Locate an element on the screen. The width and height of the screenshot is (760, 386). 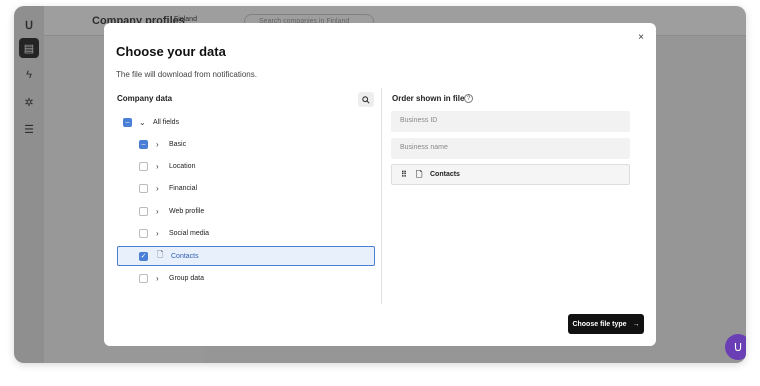
tree-row-contacts: ✓ 🗋 Contacts is located at coordinates (246, 256).